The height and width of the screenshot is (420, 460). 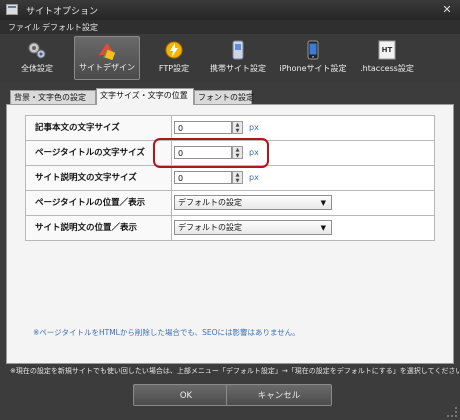 I want to click on tab-background-colors: 背景・文字色の設定, so click(x=53, y=97).